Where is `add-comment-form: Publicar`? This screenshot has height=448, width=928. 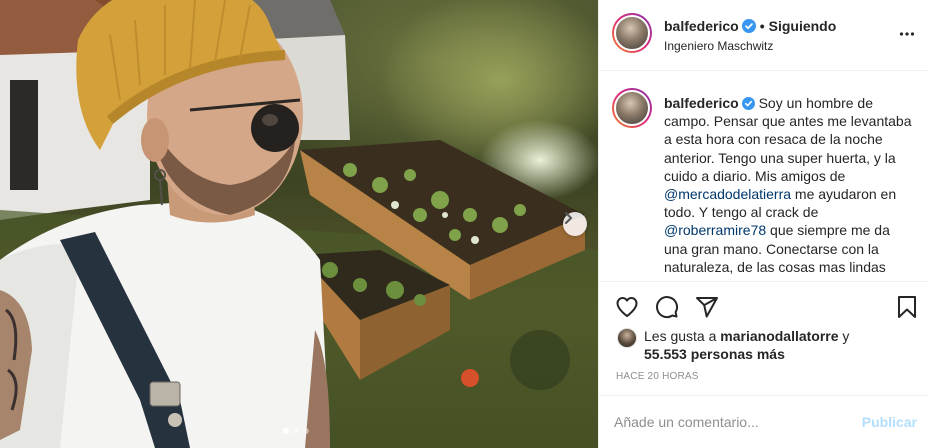
add-comment-form: Publicar is located at coordinates (763, 421).